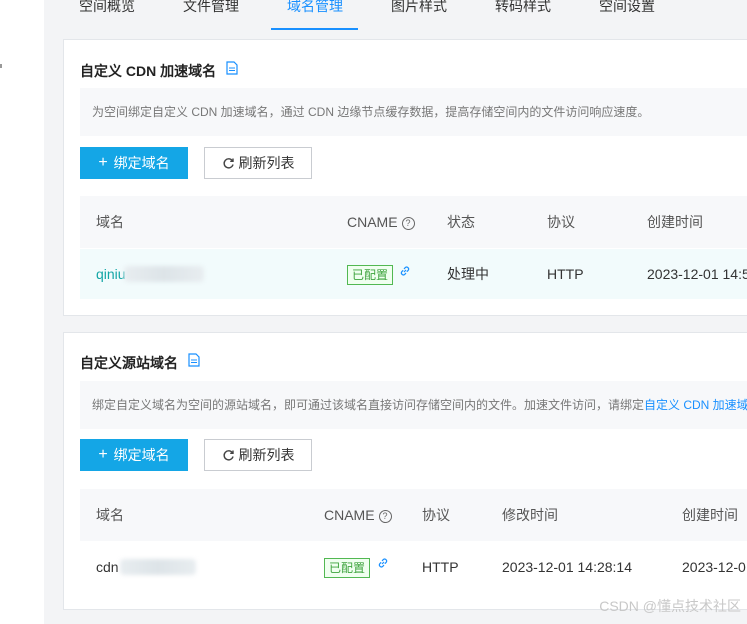 This screenshot has height=624, width=747. What do you see at coordinates (413, 274) in the screenshot?
I see `table-row: qiniu 已配置 处理中 HTTP 2023-12-01 14:5` at bounding box center [413, 274].